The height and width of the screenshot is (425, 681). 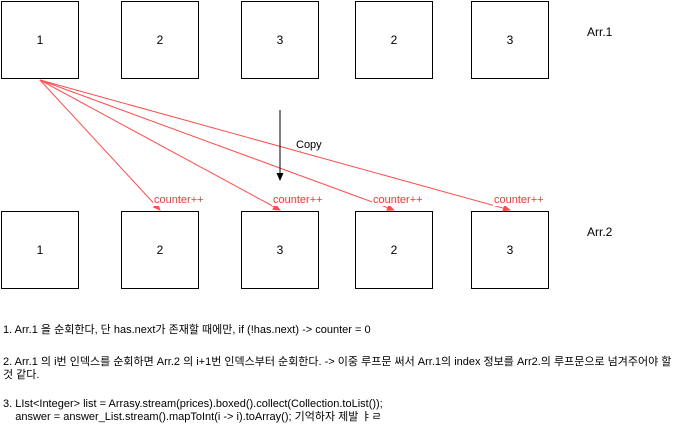 I want to click on arr1-cell-2: 3, so click(x=280, y=40).